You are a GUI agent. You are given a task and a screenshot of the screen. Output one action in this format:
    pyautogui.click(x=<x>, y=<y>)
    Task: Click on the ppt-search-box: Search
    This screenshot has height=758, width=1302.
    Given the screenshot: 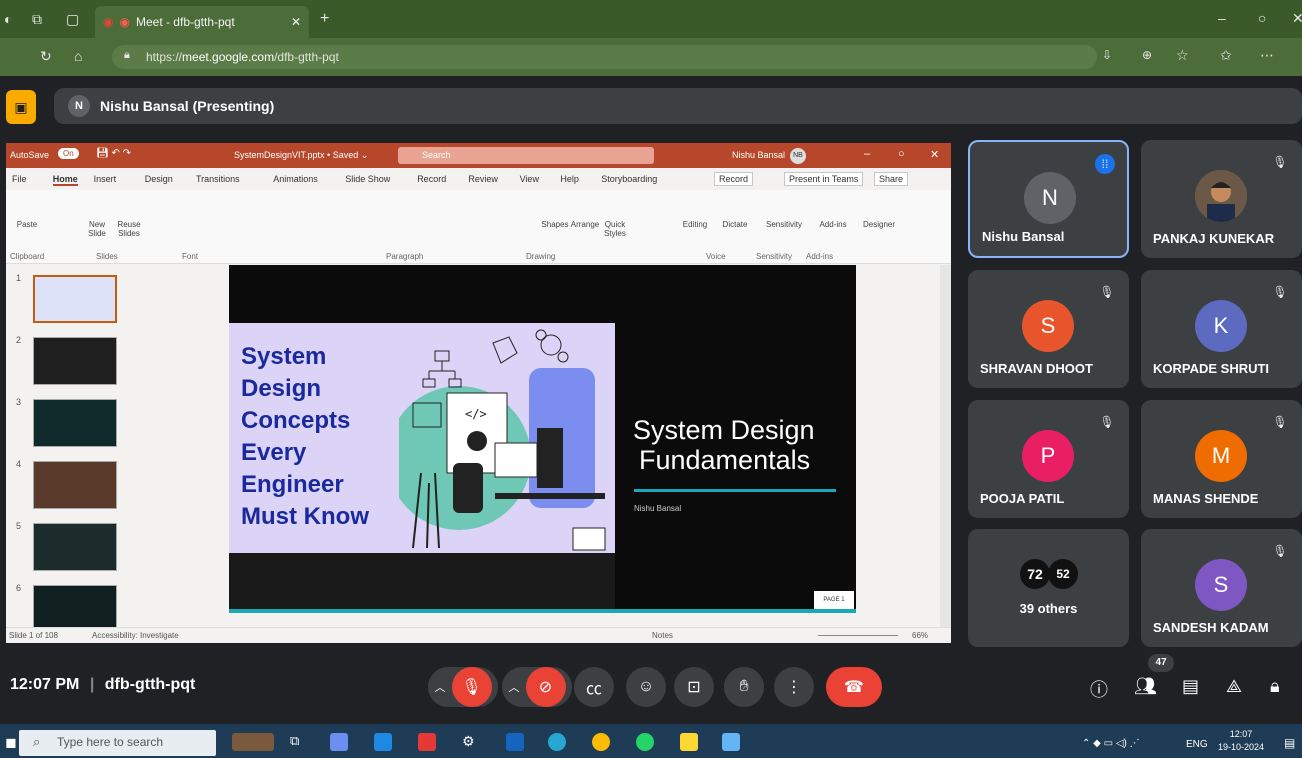 What is the action you would take?
    pyautogui.click(x=526, y=155)
    